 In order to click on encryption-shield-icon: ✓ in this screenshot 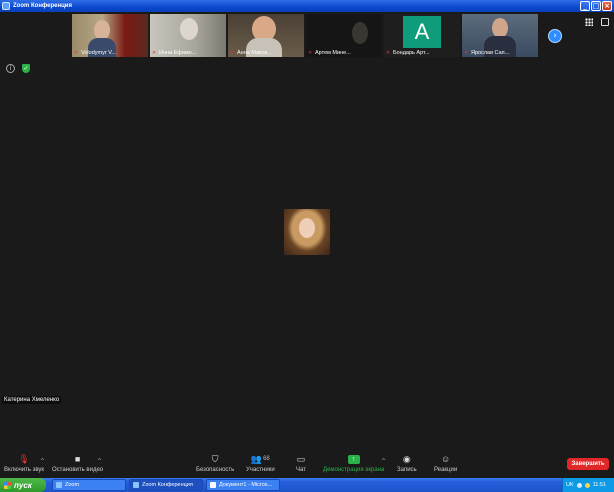, I will do `click(26, 68)`.